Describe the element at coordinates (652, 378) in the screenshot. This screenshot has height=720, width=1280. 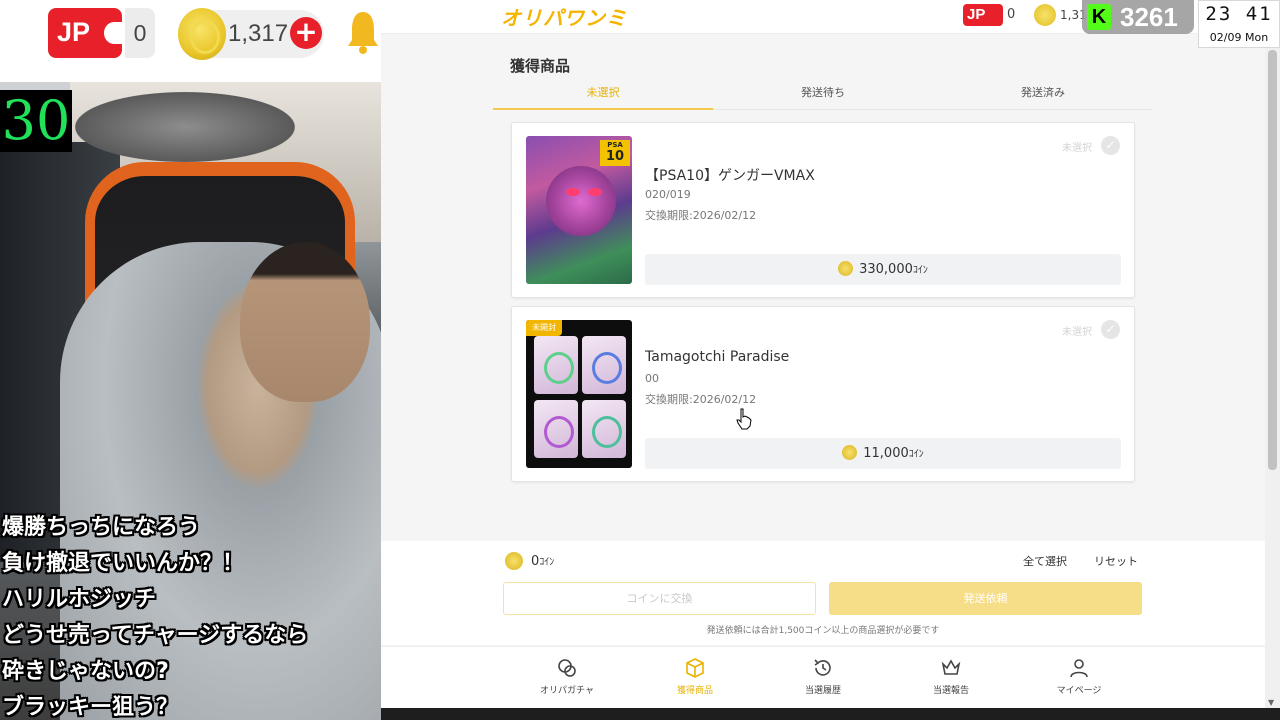
I see `item-number: 00` at that location.